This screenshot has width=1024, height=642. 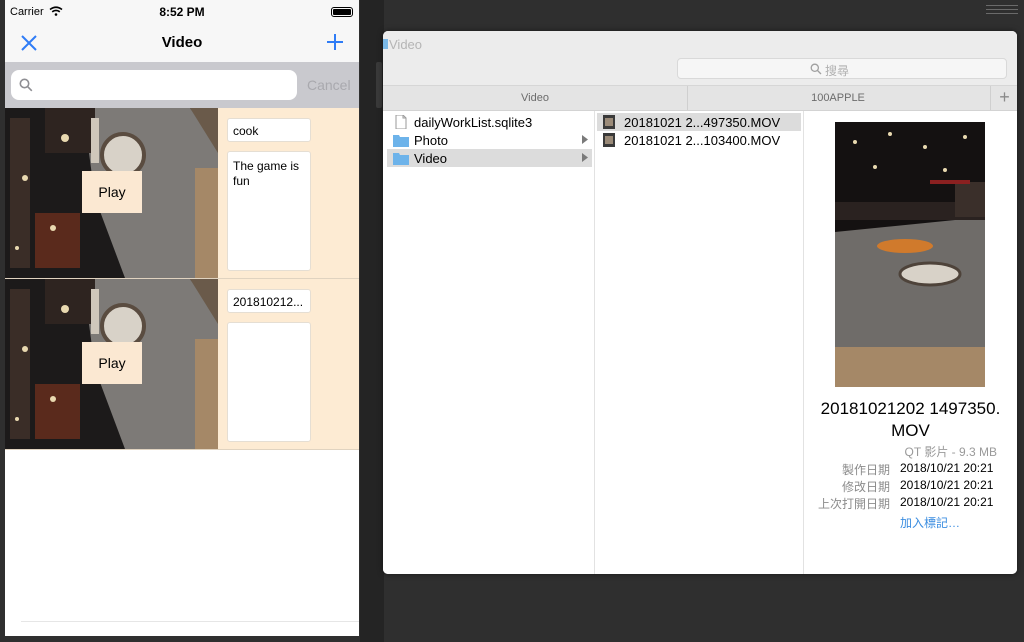 I want to click on list-item: 20181021 2...103400.MOV, so click(x=699, y=140).